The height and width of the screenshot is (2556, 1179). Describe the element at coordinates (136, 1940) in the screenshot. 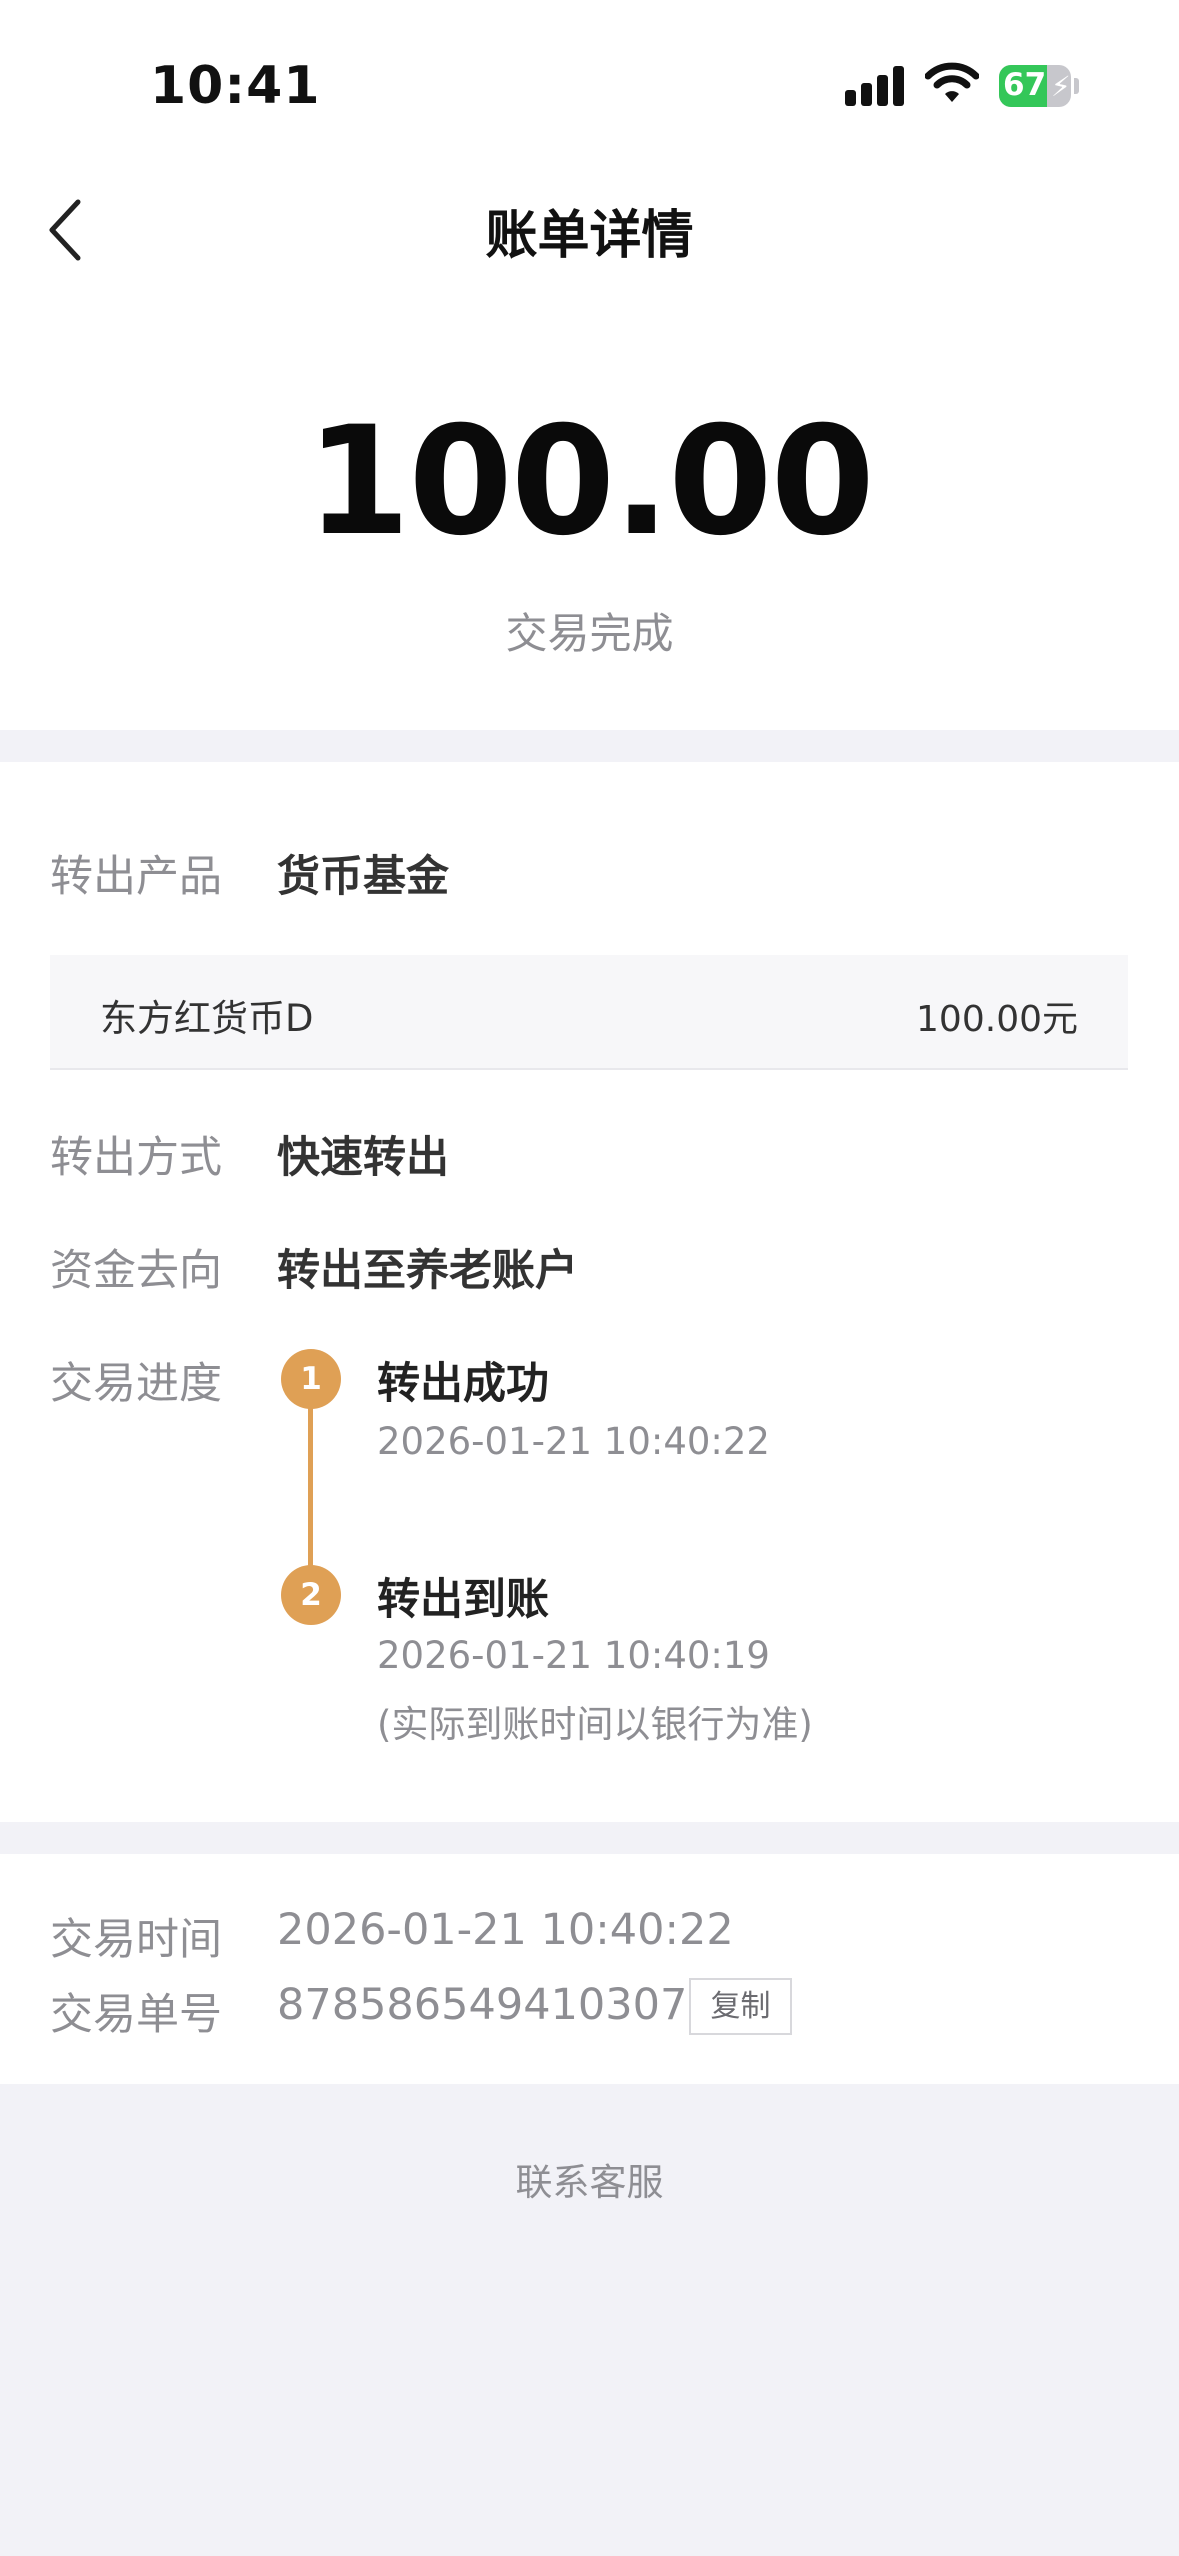

I see `transaction-time-label: 交易时间` at that location.